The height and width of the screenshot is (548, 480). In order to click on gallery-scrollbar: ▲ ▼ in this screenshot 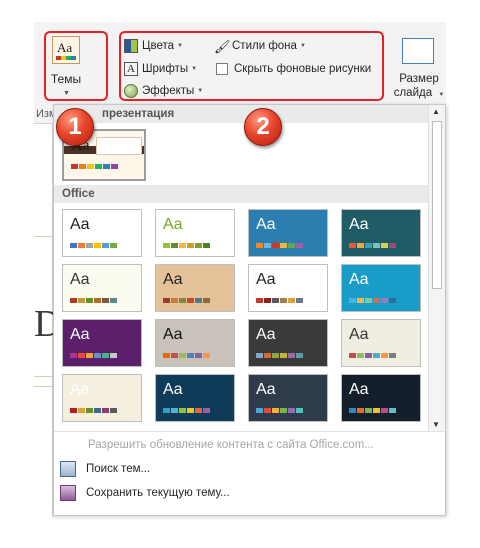, I will do `click(436, 268)`.